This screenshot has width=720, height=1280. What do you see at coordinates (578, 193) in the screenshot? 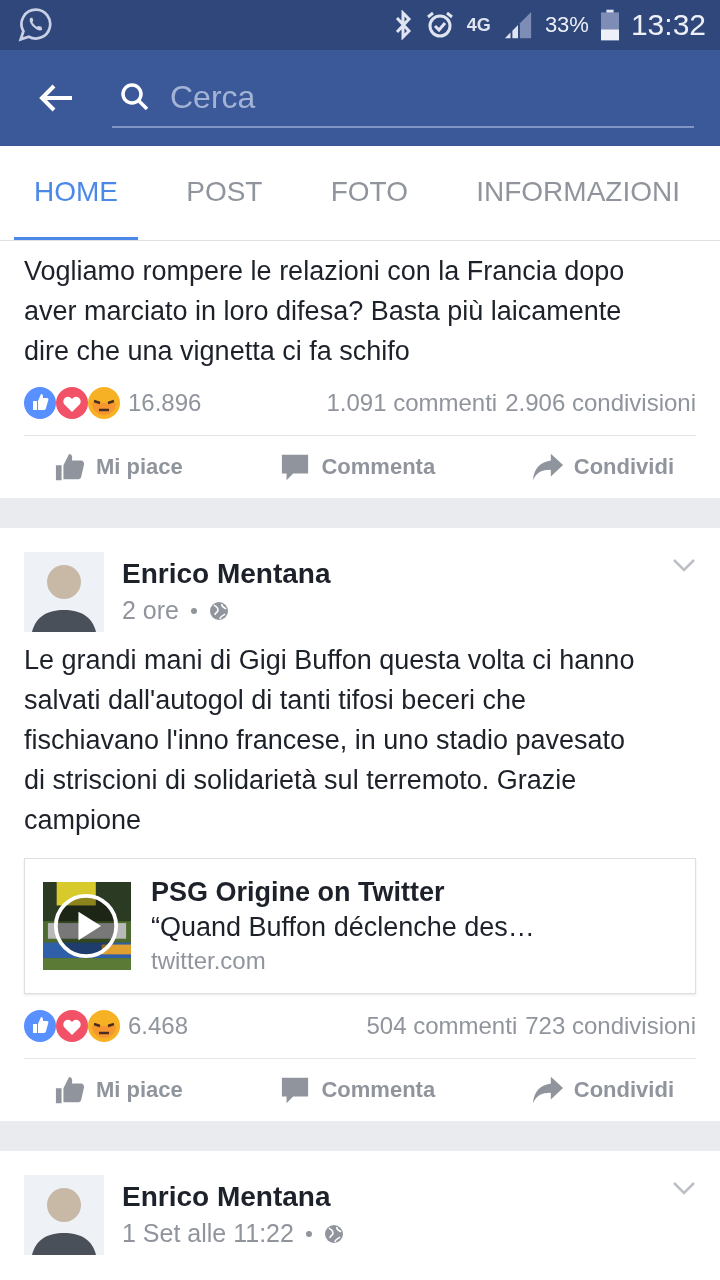
I see `page-tab: INFORMAZIONI` at bounding box center [578, 193].